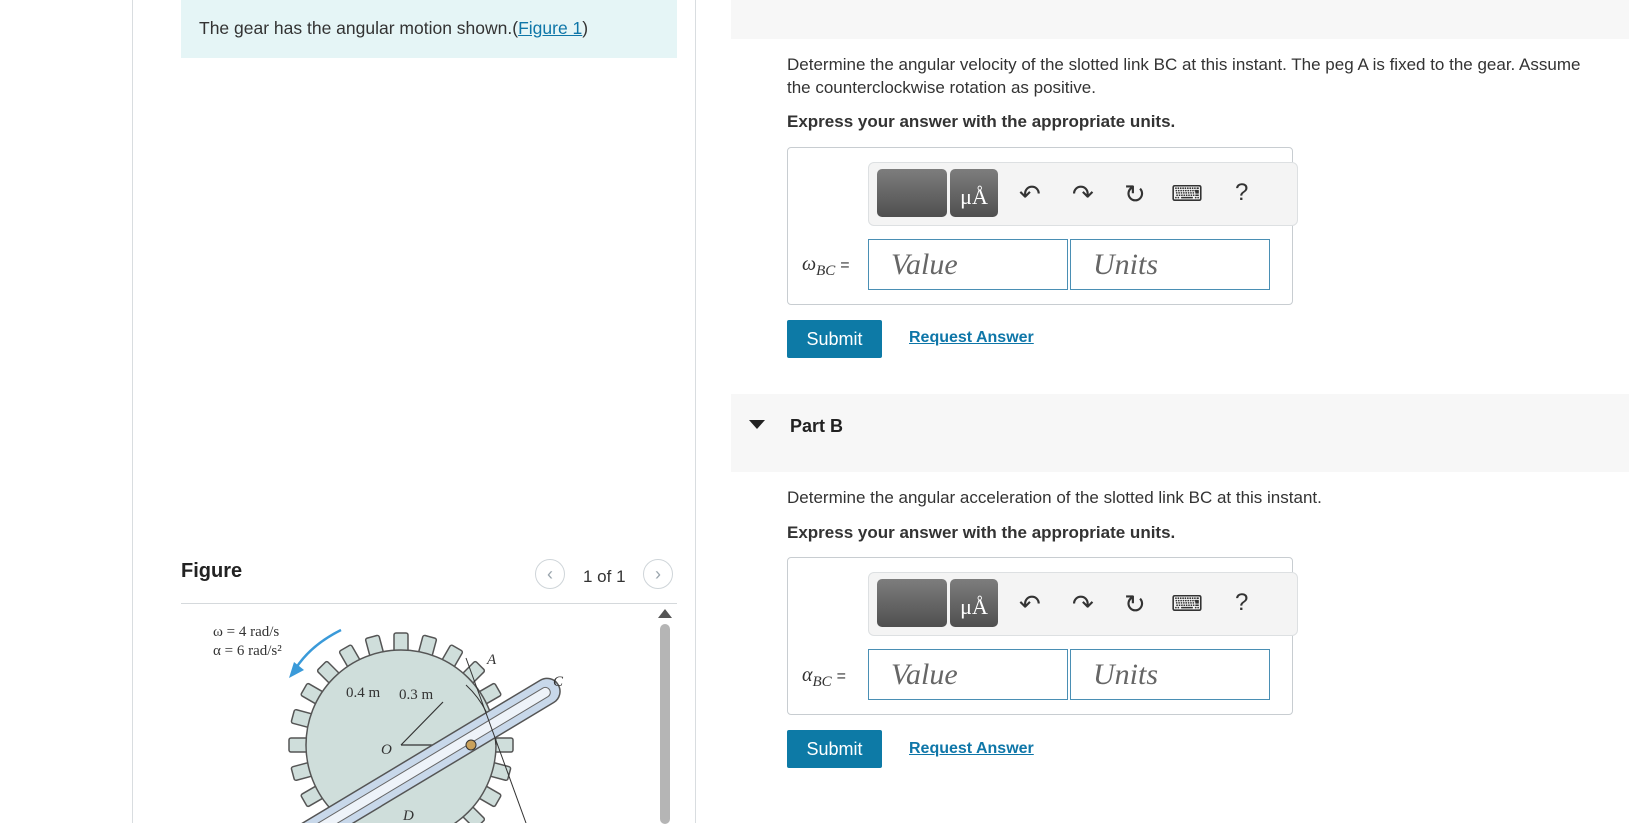 The image size is (1629, 824). I want to click on part-a-header, so click(1180, 19).